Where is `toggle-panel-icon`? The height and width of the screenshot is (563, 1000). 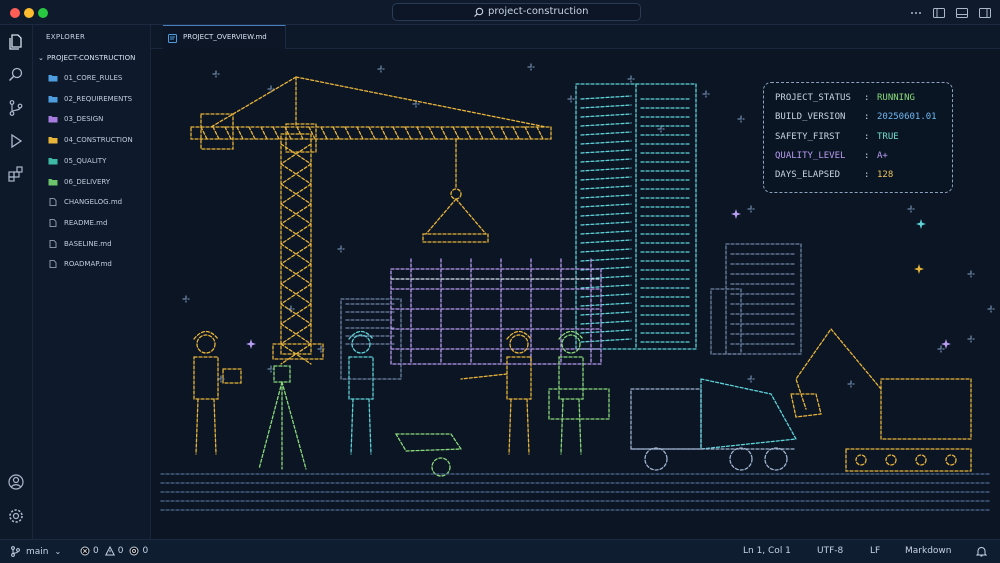
toggle-panel-icon is located at coordinates (962, 12).